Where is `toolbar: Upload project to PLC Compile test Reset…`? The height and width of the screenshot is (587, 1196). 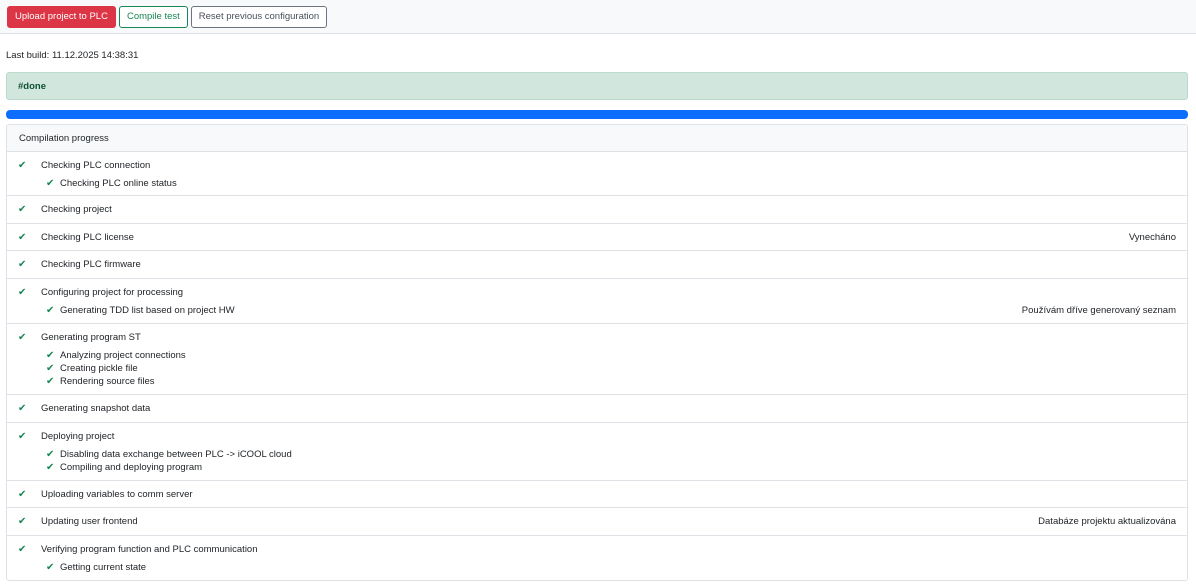
toolbar: Upload project to PLC Compile test Reset… is located at coordinates (598, 17).